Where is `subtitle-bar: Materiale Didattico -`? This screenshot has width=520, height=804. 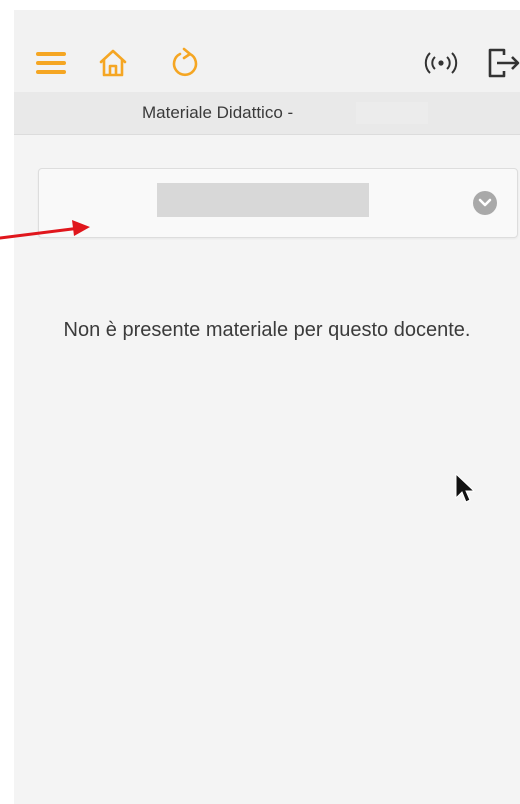
subtitle-bar: Materiale Didattico - is located at coordinates (267, 113).